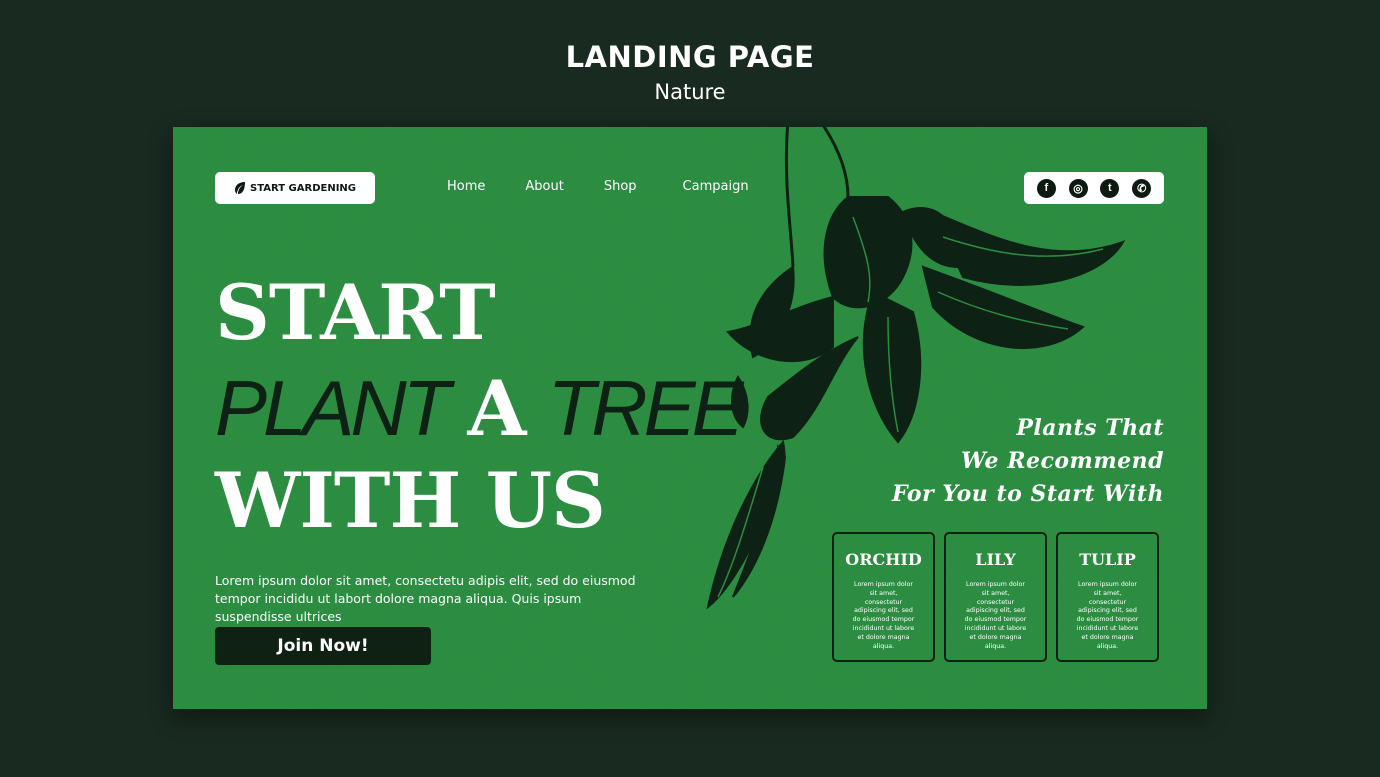 The image size is (1380, 777). Describe the element at coordinates (332, 408) in the screenshot. I see `headline-plant: PLANT` at that location.